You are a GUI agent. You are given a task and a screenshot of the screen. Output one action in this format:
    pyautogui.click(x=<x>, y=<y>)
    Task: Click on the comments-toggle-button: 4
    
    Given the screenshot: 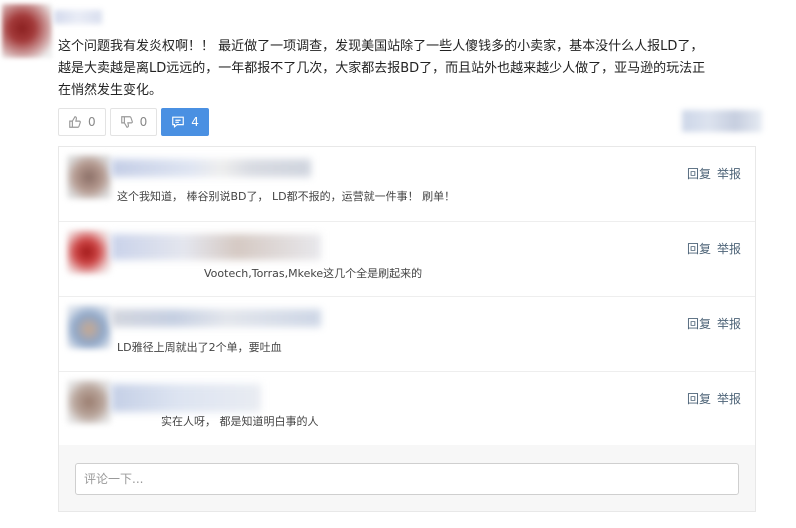 What is the action you would take?
    pyautogui.click(x=185, y=122)
    